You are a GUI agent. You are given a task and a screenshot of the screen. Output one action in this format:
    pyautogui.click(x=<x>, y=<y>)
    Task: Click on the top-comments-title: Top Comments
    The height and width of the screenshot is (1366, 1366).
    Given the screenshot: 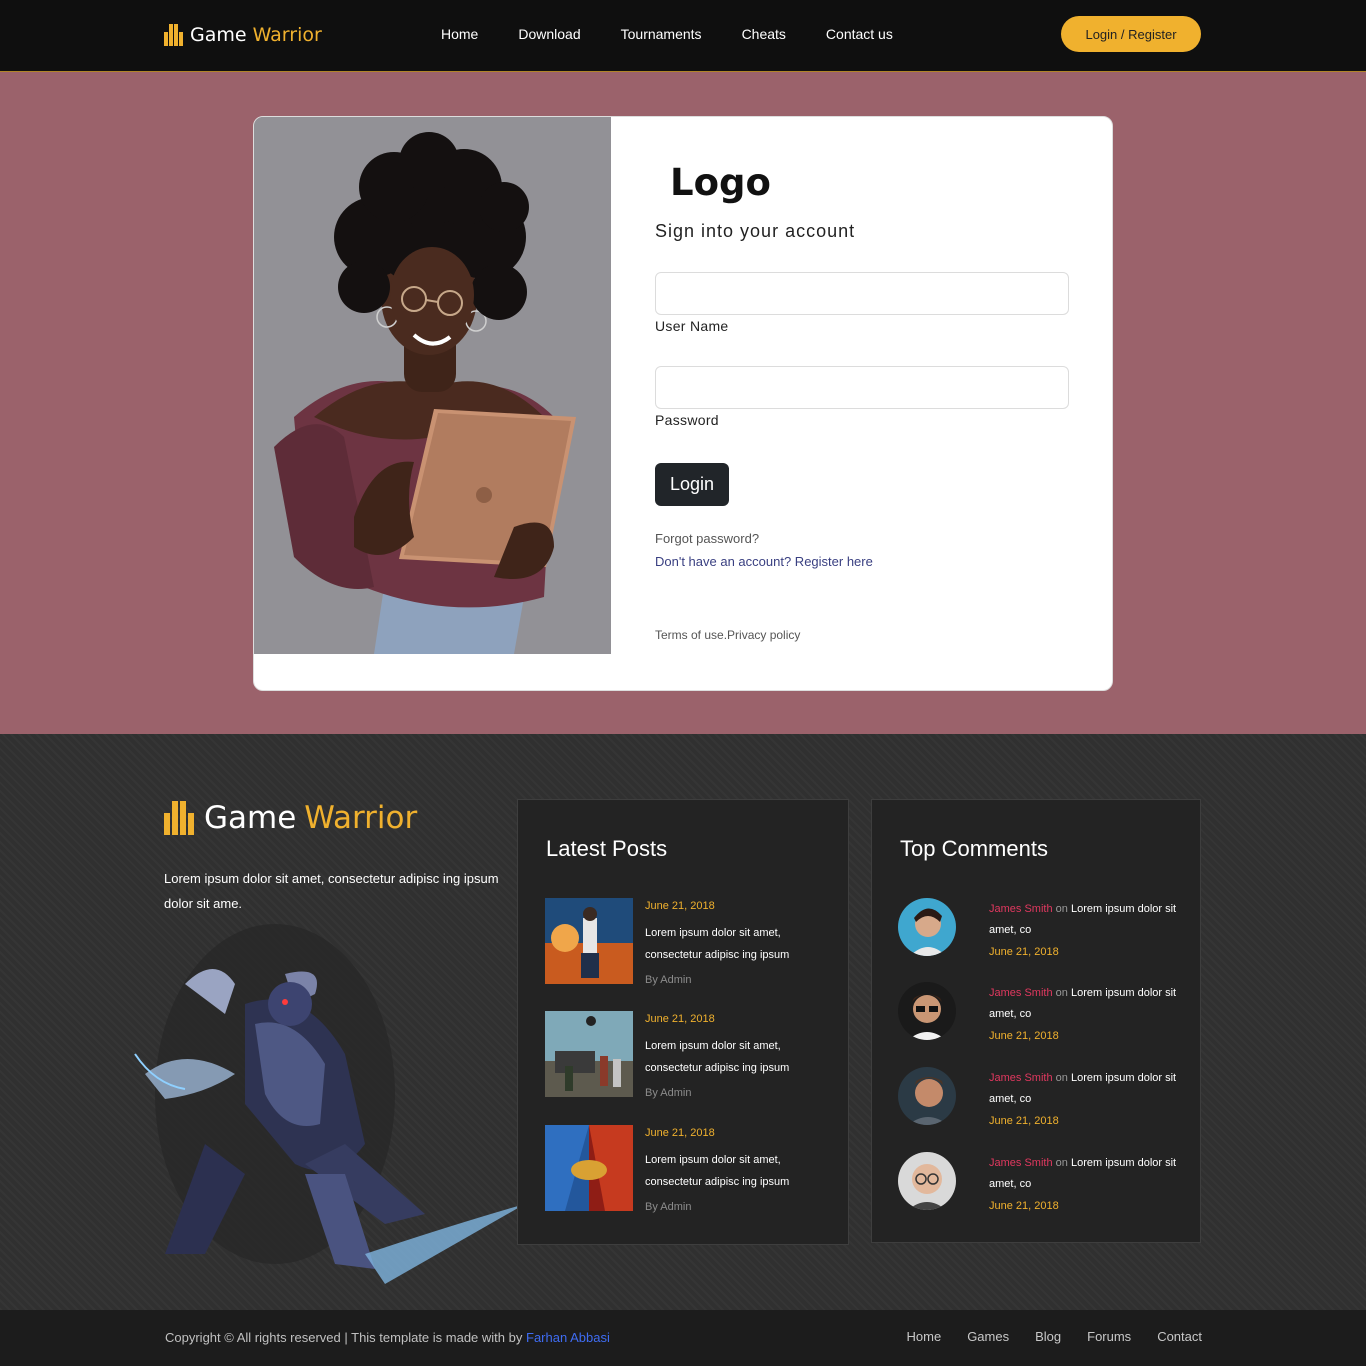 What is the action you would take?
    pyautogui.click(x=974, y=848)
    